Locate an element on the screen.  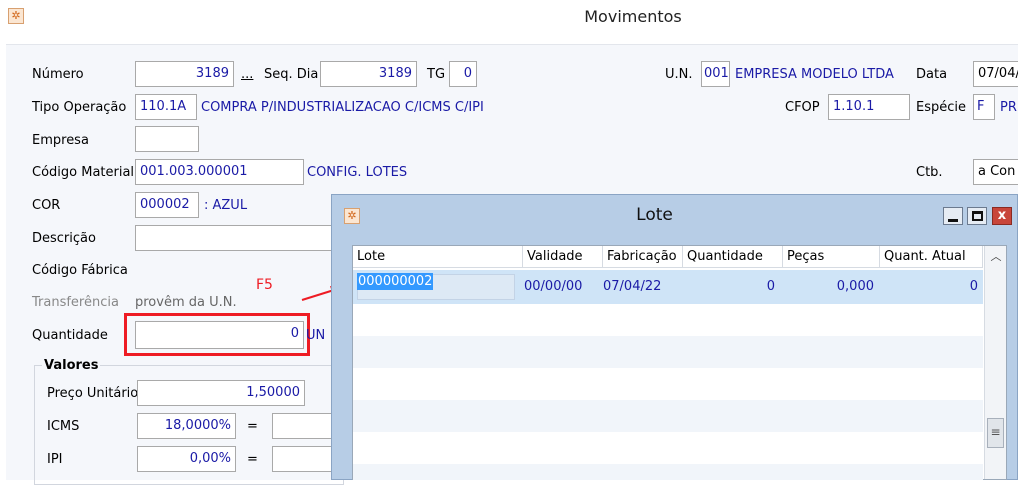
preco-unitario-label: Preço Unitário is located at coordinates (93, 393).